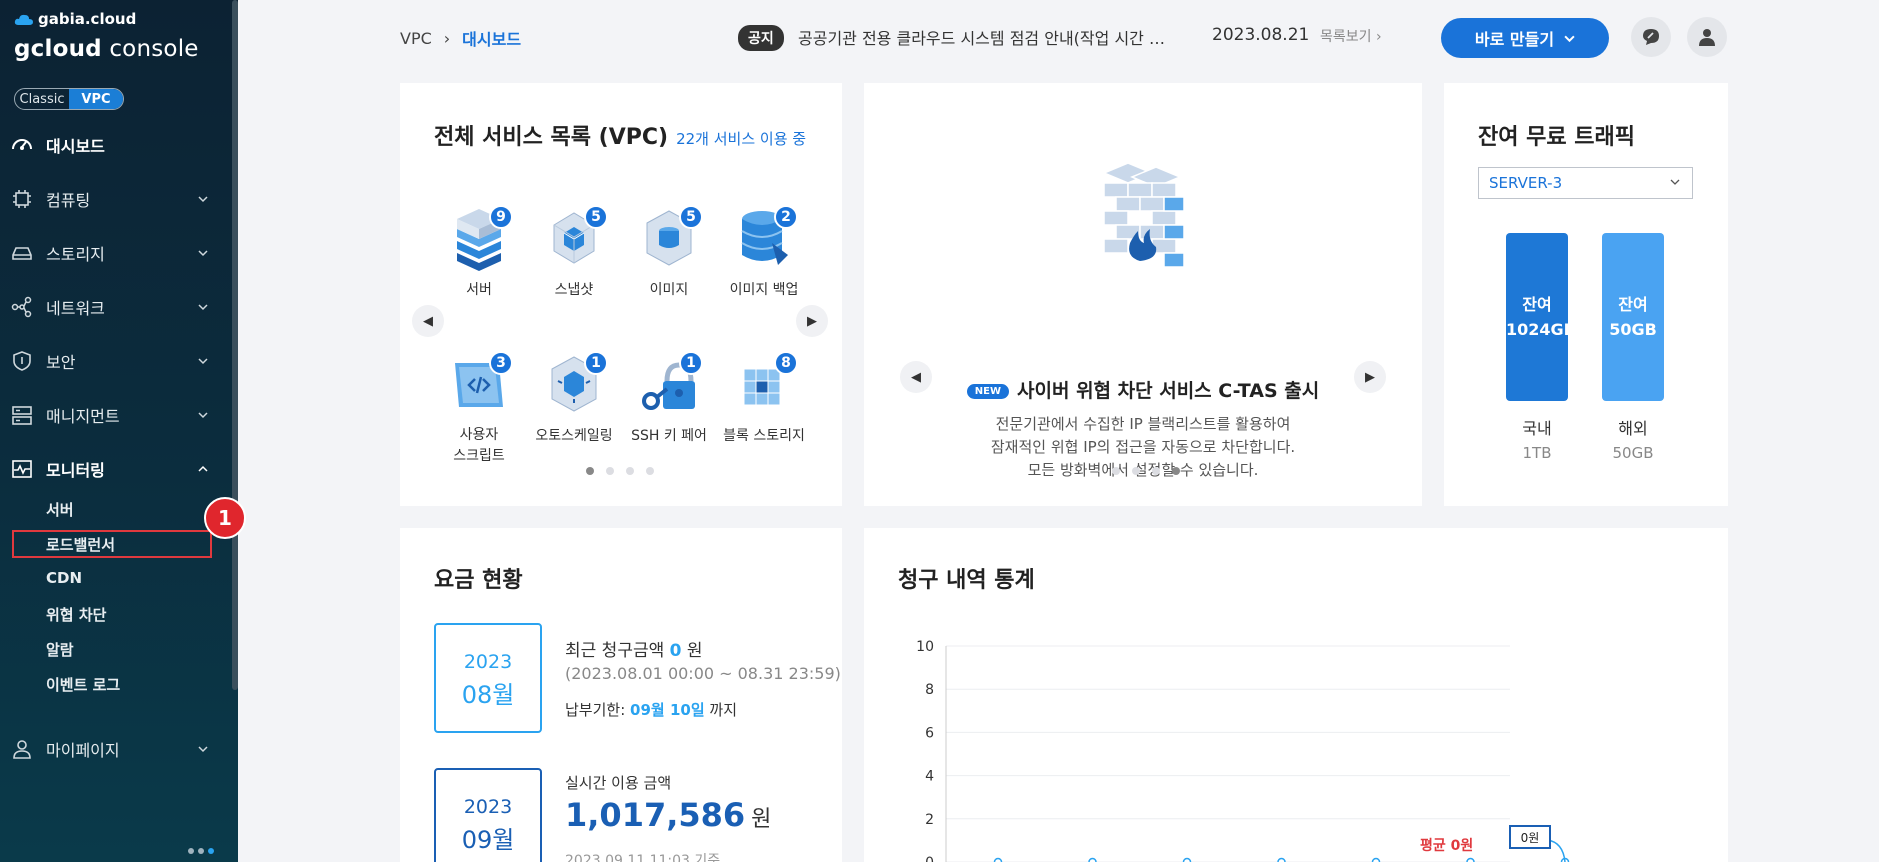 Image resolution: width=1879 pixels, height=862 pixels. Describe the element at coordinates (75, 254) in the screenshot. I see `menu-label: 스토리지` at that location.